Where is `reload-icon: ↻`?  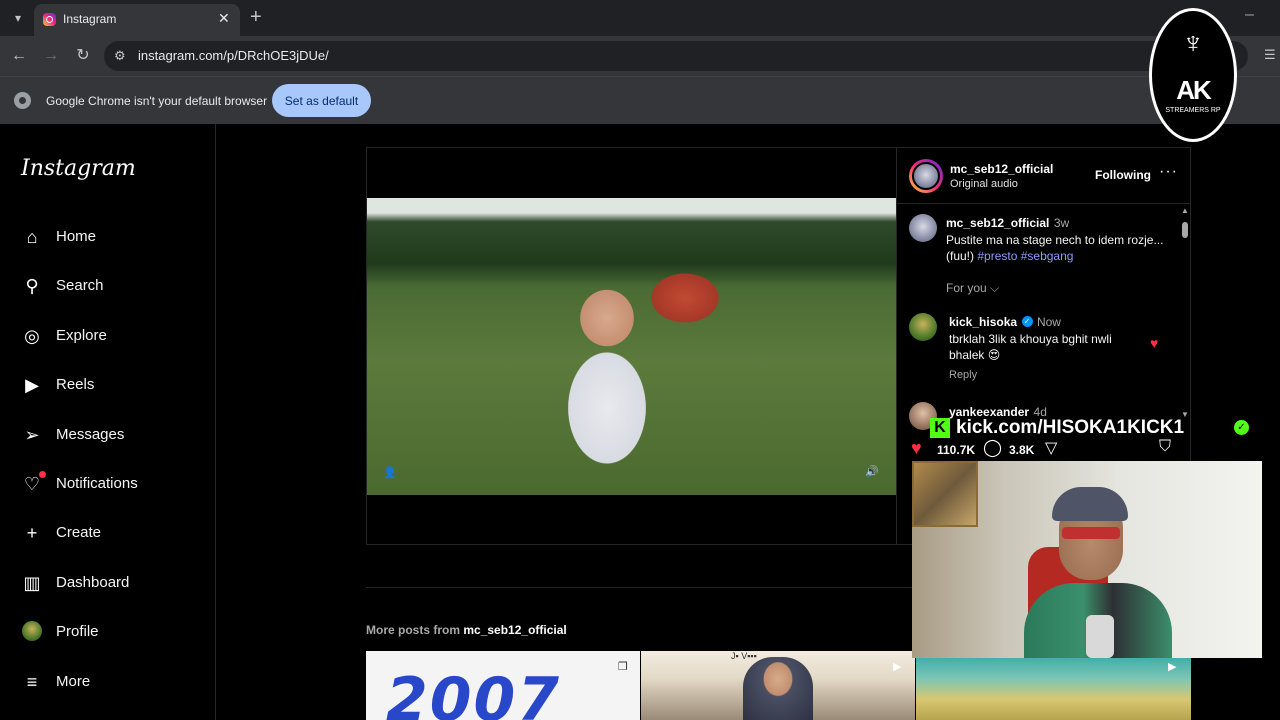
reload-icon: ↻ is located at coordinates (83, 56).